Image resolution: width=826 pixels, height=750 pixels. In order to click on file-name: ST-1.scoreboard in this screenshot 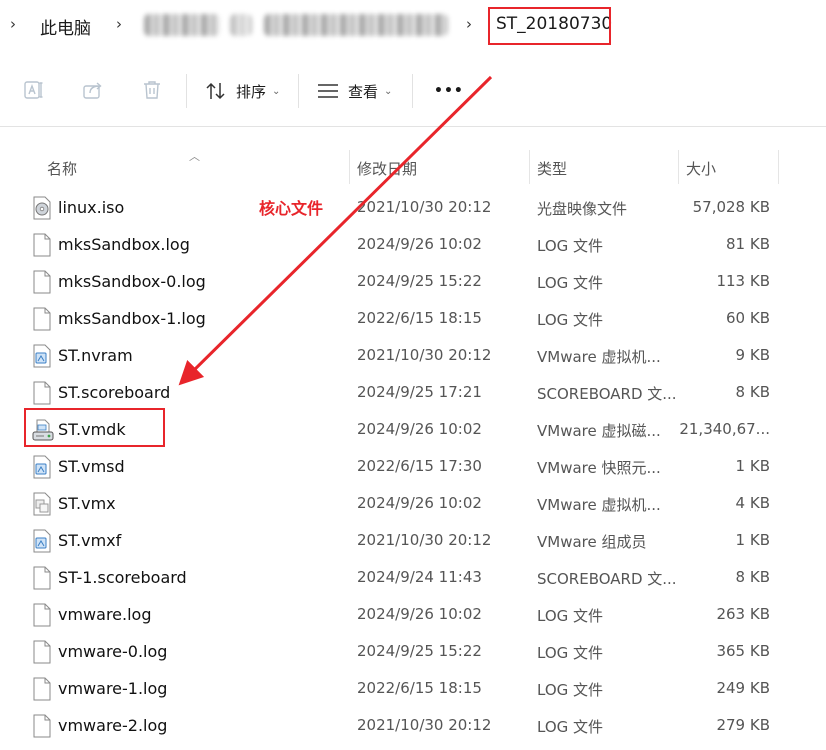, I will do `click(122, 577)`.